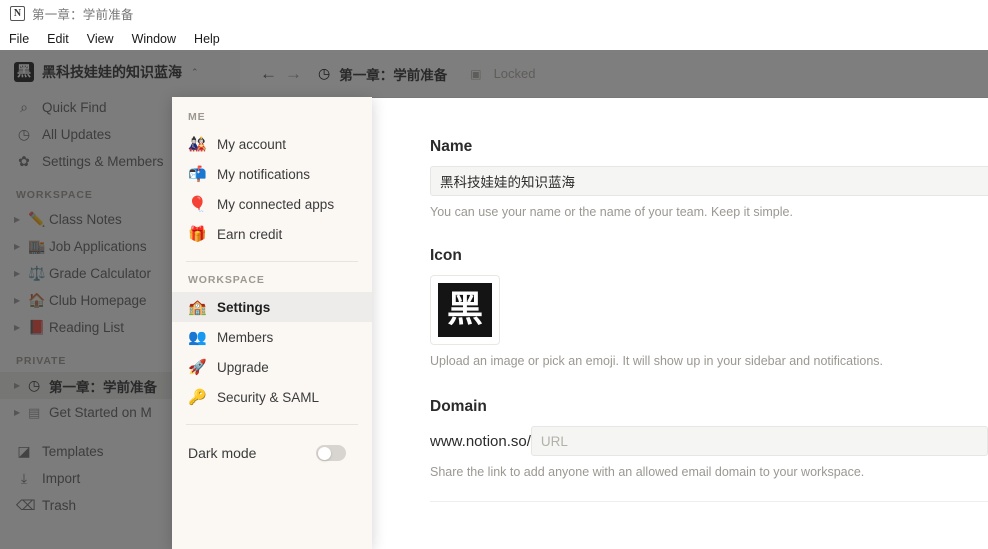  I want to click on sidebar-page-label: 第一章：学前准备, so click(103, 387).